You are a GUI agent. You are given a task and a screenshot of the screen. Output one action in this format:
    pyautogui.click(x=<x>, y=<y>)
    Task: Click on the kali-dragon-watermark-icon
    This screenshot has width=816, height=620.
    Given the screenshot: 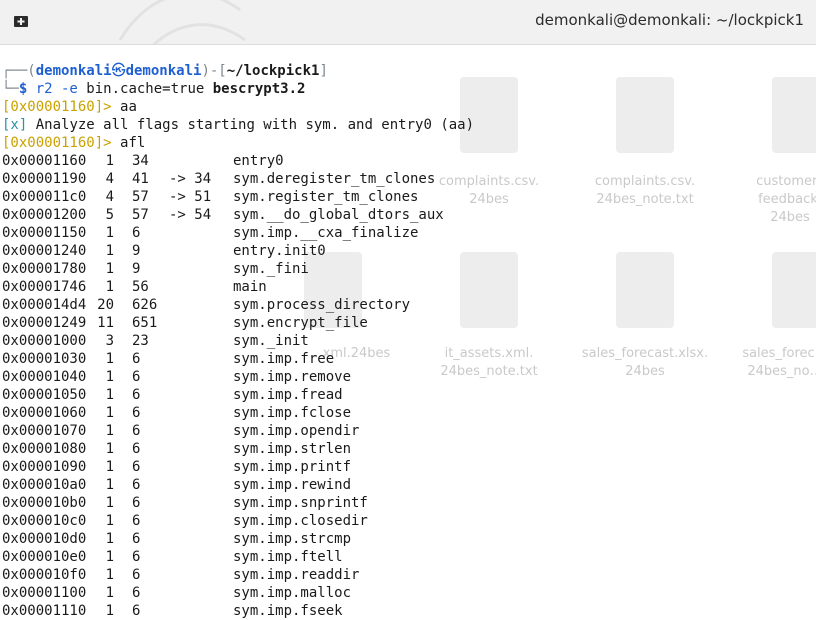 What is the action you would take?
    pyautogui.click(x=182, y=22)
    